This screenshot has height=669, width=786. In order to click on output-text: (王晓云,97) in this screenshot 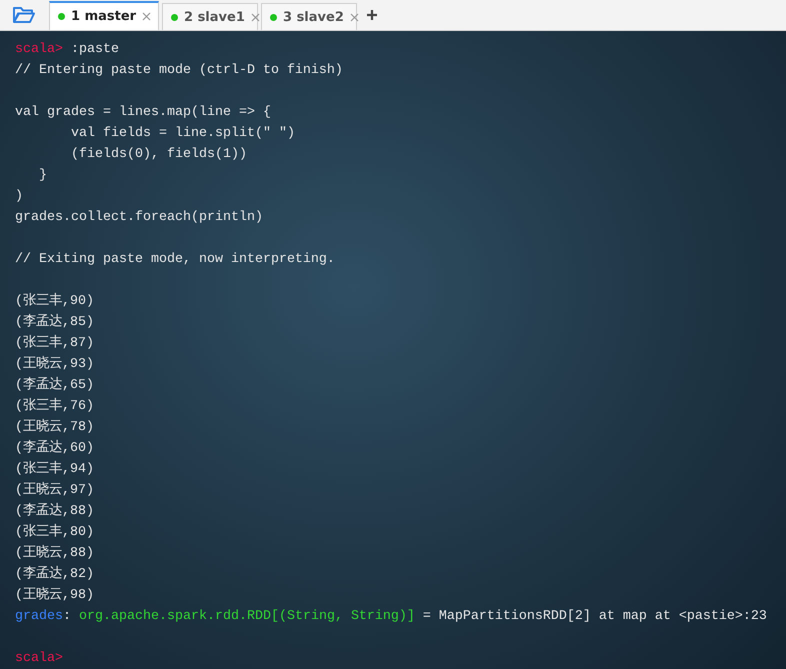, I will do `click(54, 490)`.